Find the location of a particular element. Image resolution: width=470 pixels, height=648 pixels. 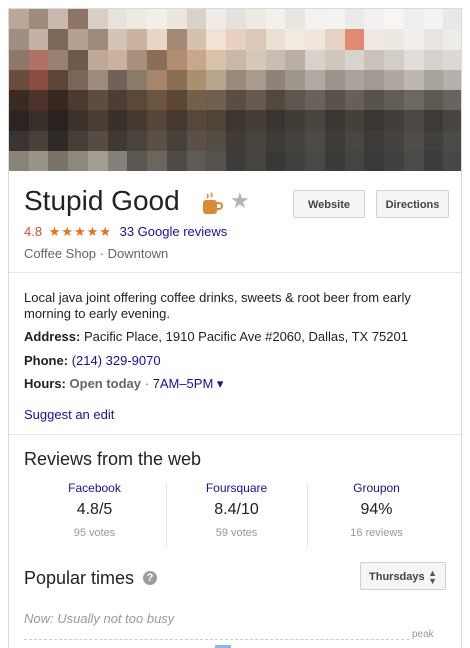

day-selector: Thursdays ▲ ▼ is located at coordinates (403, 576).